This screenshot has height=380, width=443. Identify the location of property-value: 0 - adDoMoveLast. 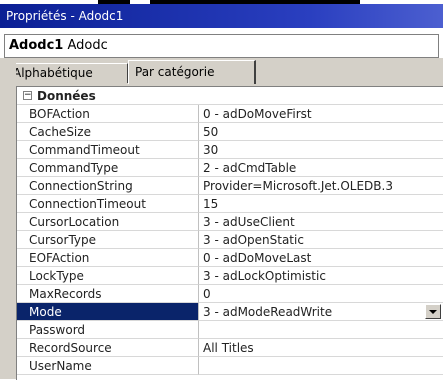
(321, 258).